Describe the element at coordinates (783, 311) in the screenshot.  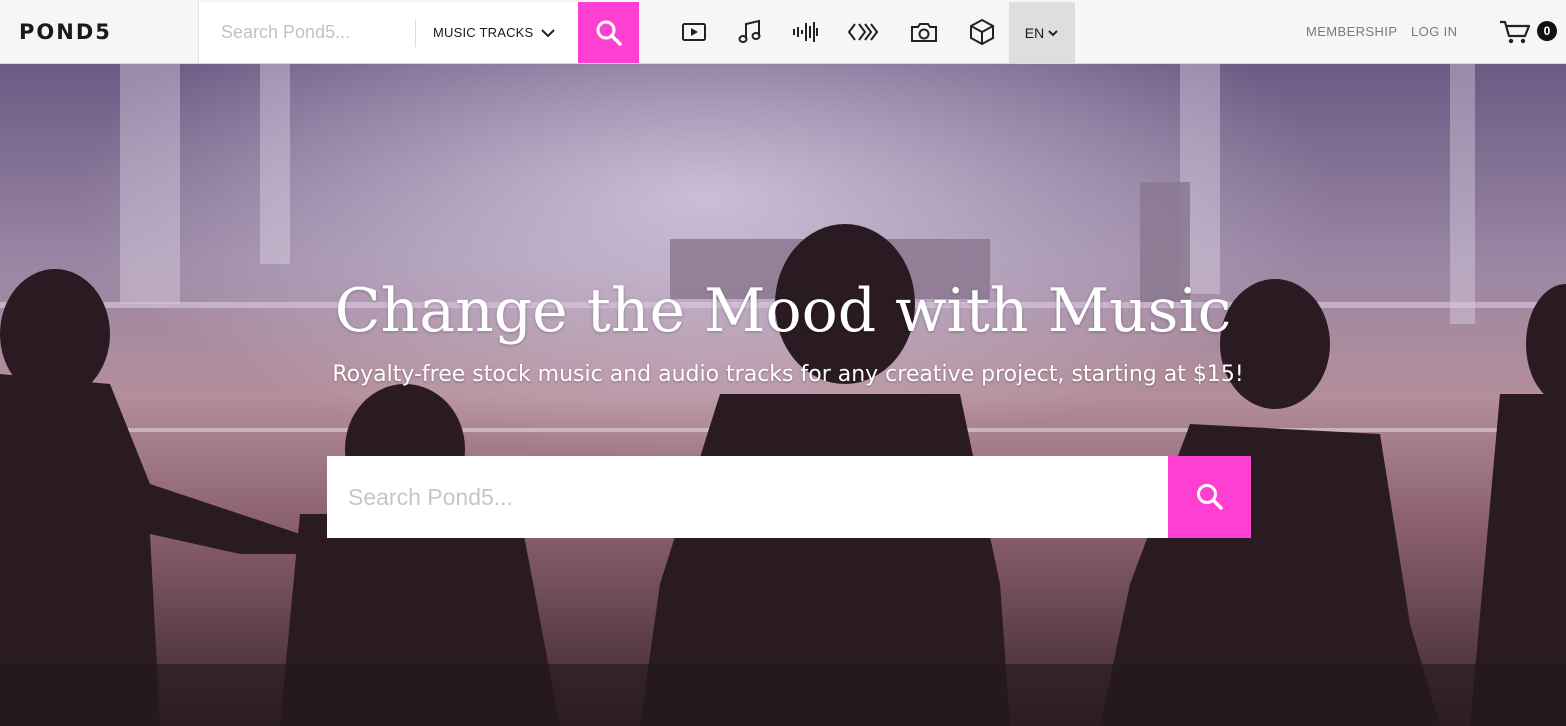
I see `hero-title: Change the Mood with Music` at that location.